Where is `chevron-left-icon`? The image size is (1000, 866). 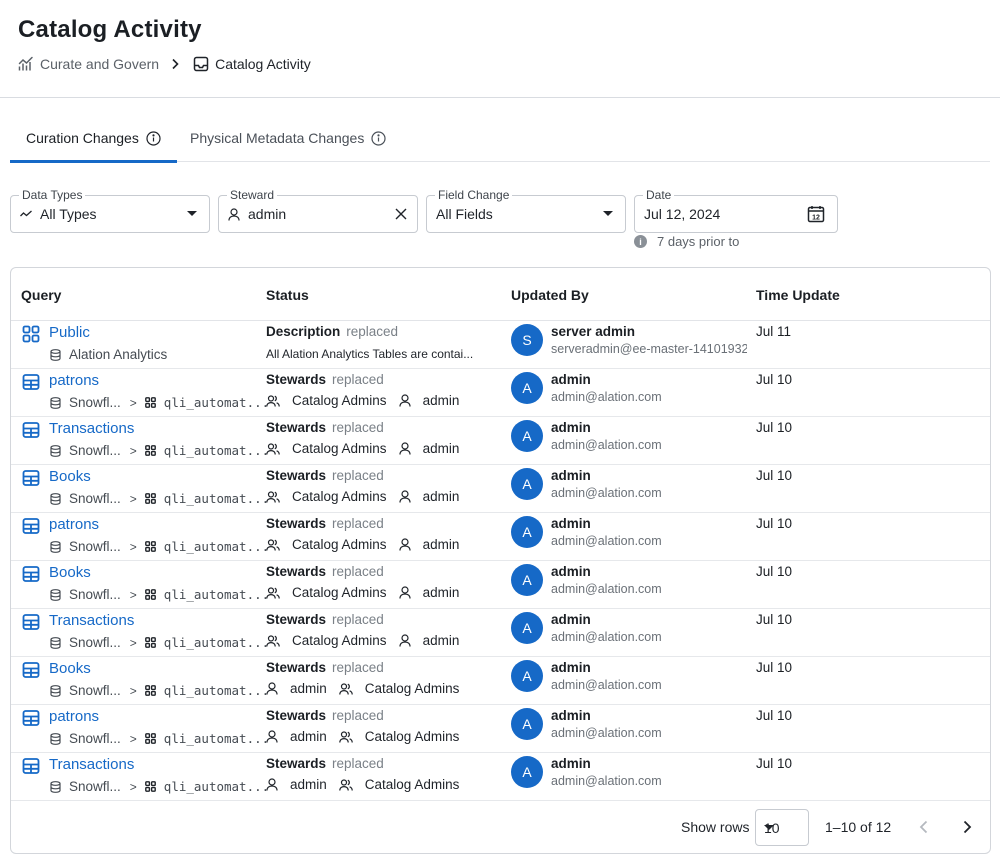 chevron-left-icon is located at coordinates (923, 827).